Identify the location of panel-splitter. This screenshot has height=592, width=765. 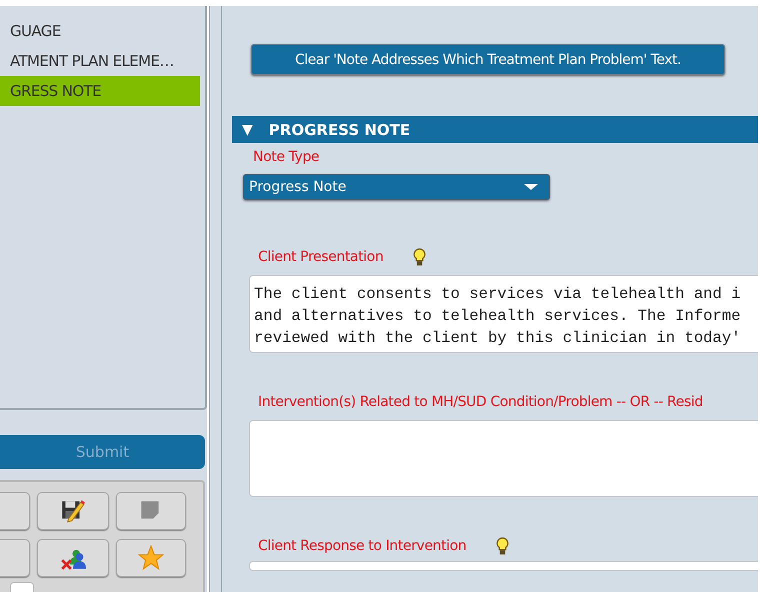
(215, 299).